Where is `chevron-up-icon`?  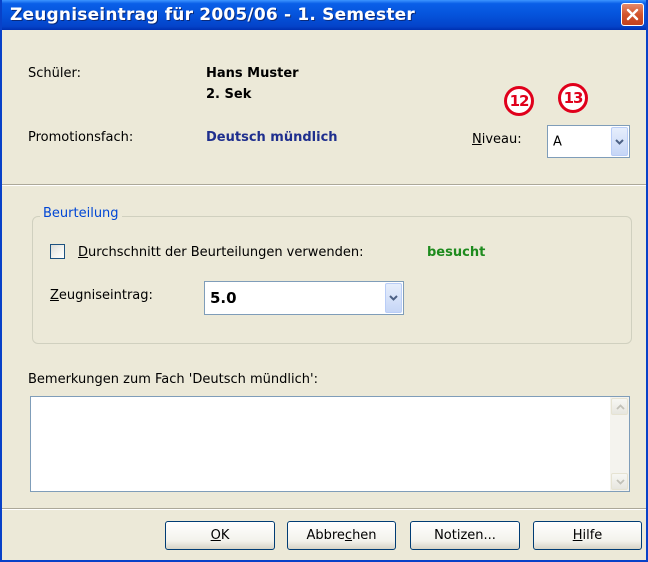
chevron-up-icon is located at coordinates (620, 407).